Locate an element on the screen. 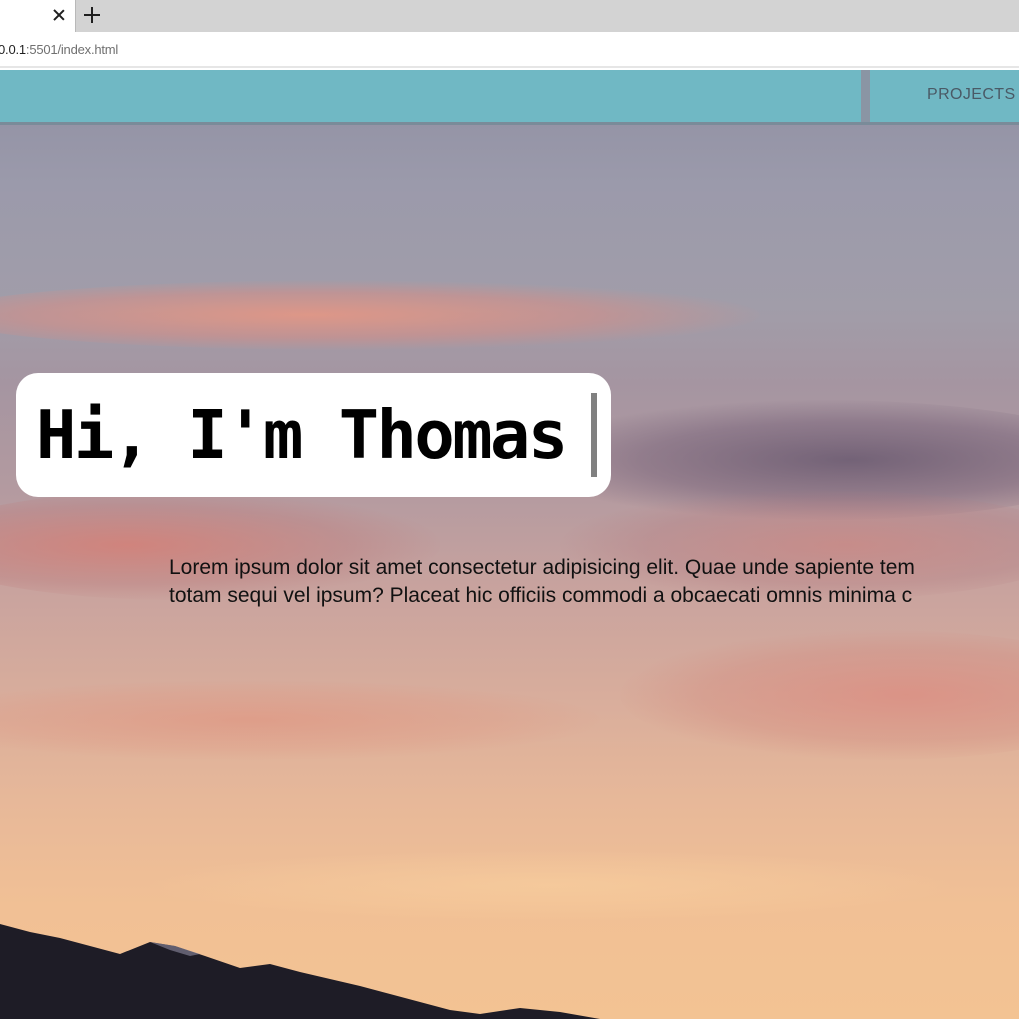 The height and width of the screenshot is (1019, 1019). plus-icon is located at coordinates (92, 15).